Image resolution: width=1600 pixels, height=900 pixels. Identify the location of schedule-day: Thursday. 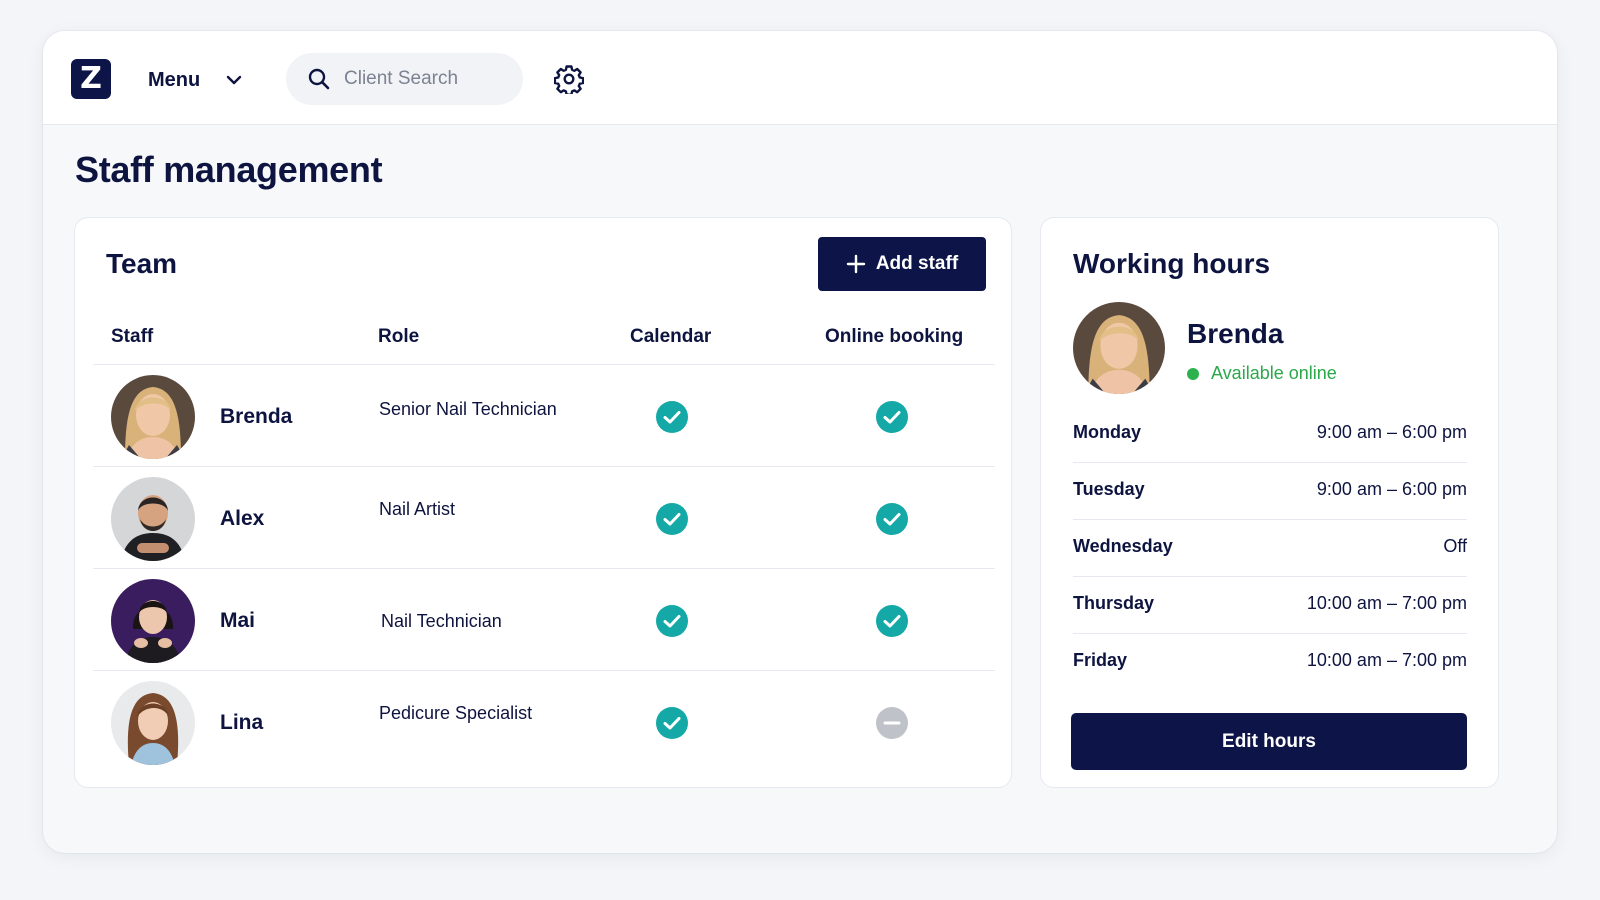
(1114, 603).